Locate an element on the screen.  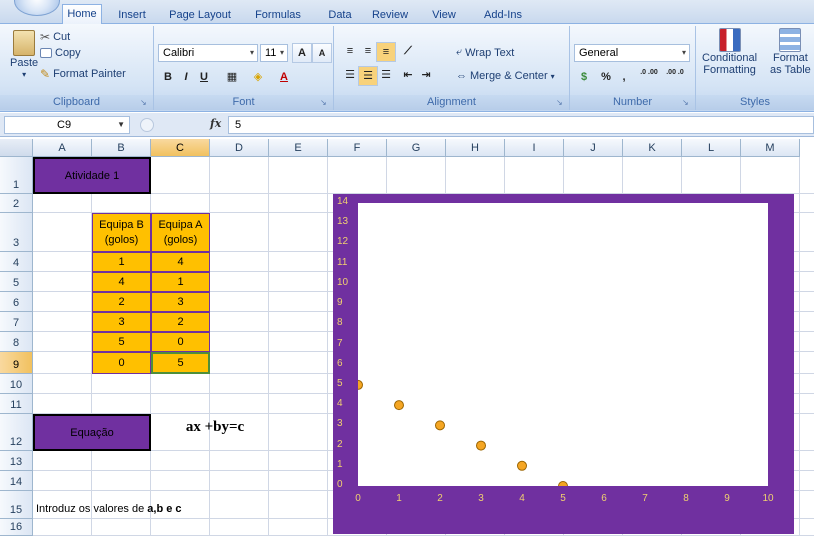
select-all-corner is located at coordinates (16, 148).